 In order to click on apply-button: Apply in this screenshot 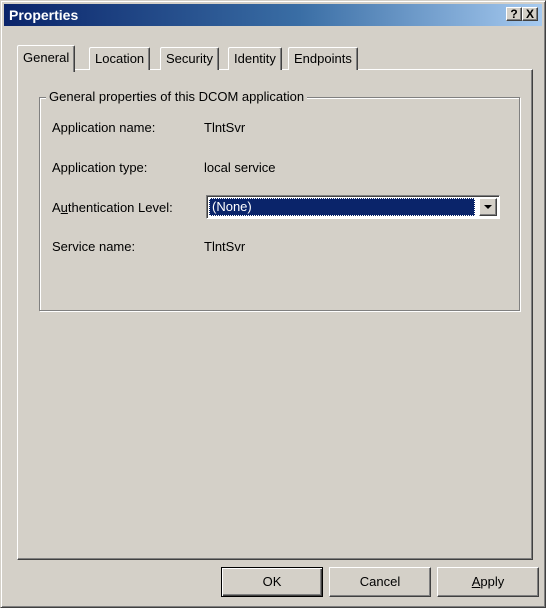, I will do `click(488, 582)`.